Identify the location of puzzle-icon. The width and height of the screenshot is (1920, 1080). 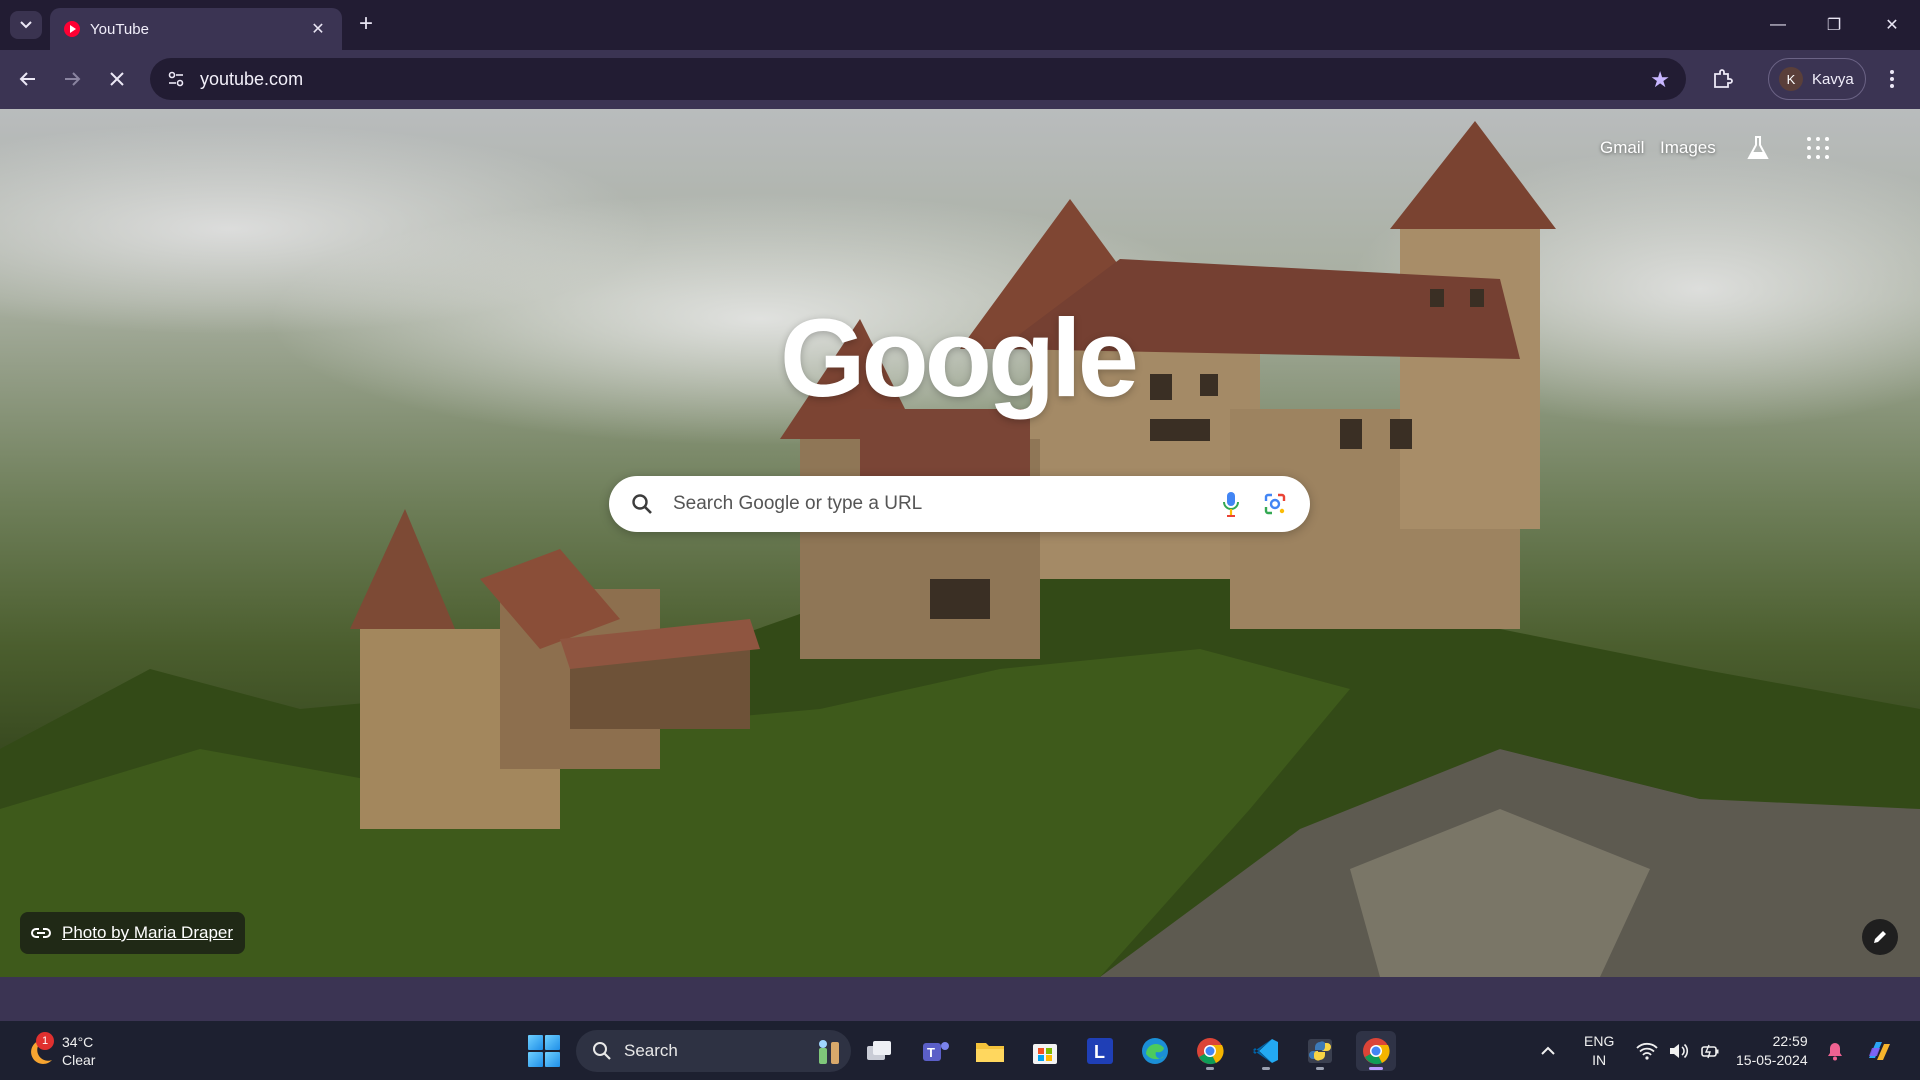
(1723, 78).